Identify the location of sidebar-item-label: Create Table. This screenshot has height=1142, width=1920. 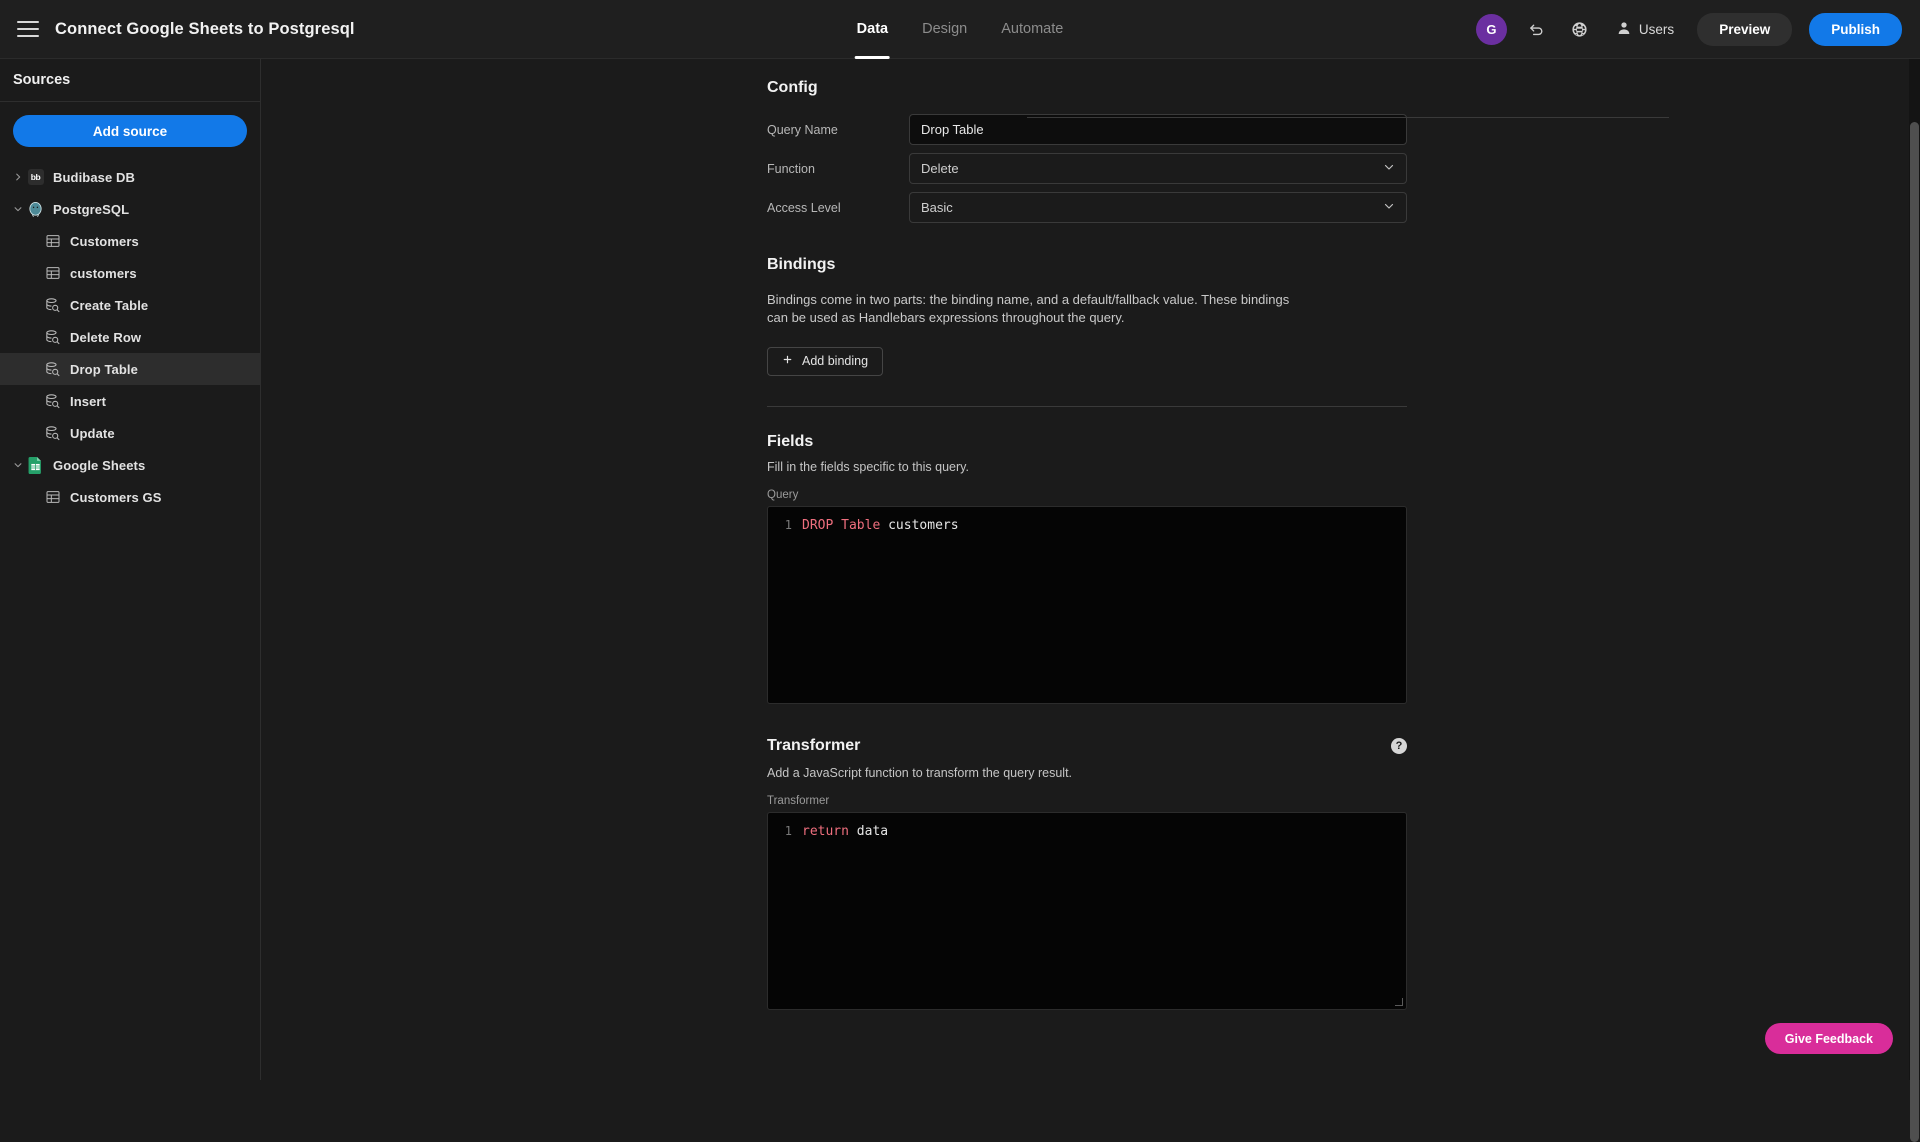
(109, 305).